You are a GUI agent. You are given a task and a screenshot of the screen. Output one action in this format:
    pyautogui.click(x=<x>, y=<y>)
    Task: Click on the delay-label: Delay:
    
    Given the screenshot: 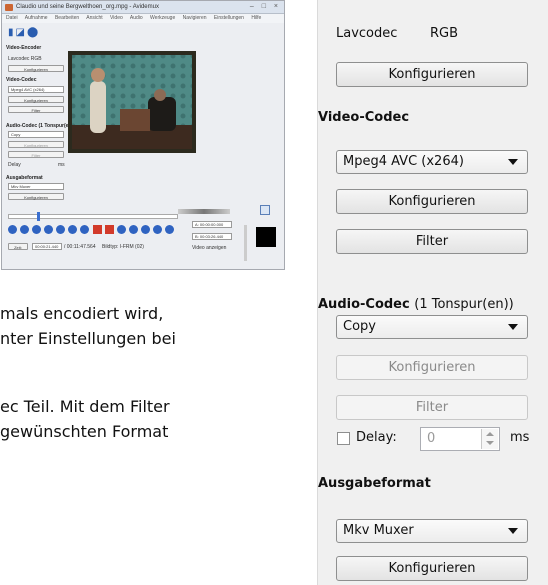 What is the action you would take?
    pyautogui.click(x=376, y=437)
    